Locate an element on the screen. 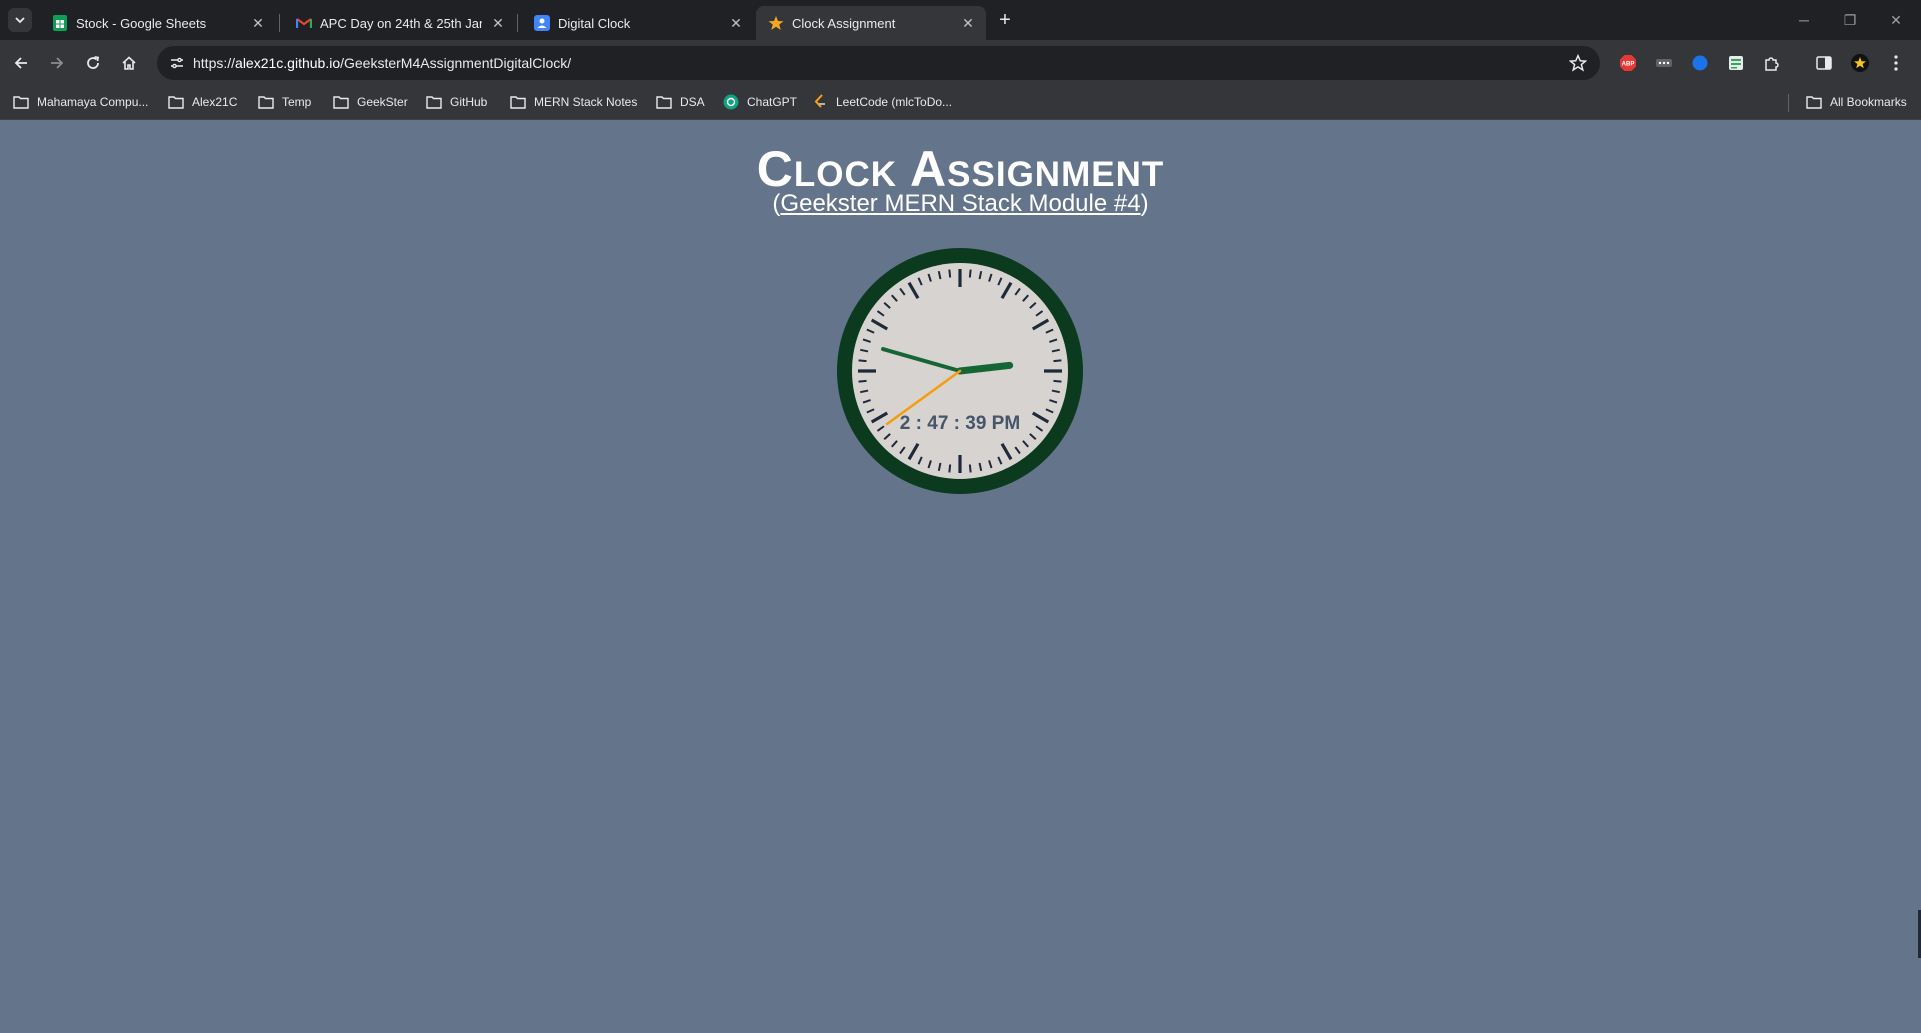  bookmark-label: MERN Stack Notes is located at coordinates (586, 102).